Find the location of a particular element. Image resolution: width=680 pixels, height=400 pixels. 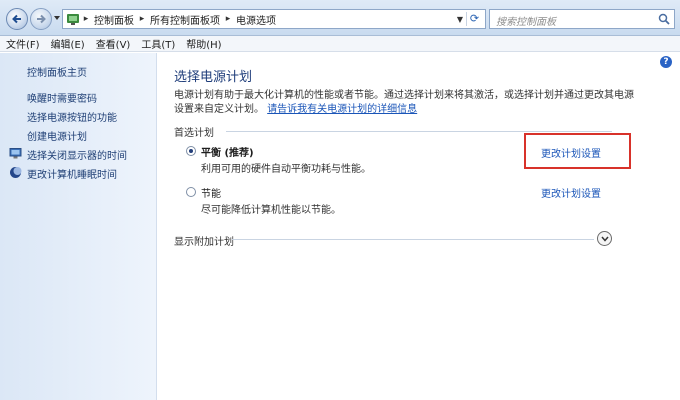

search-placeholder: 搜索控制面板 is located at coordinates (526, 22).